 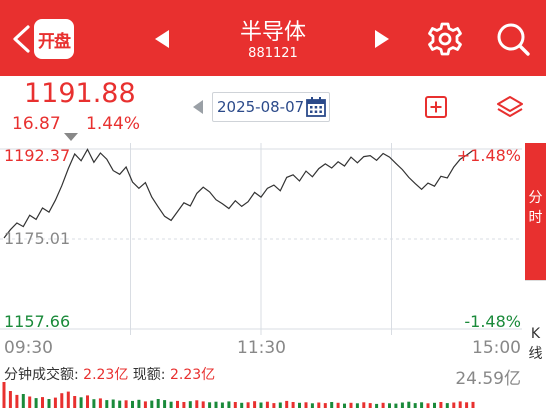 I want to click on app-logo: 开盘, so click(x=54, y=39).